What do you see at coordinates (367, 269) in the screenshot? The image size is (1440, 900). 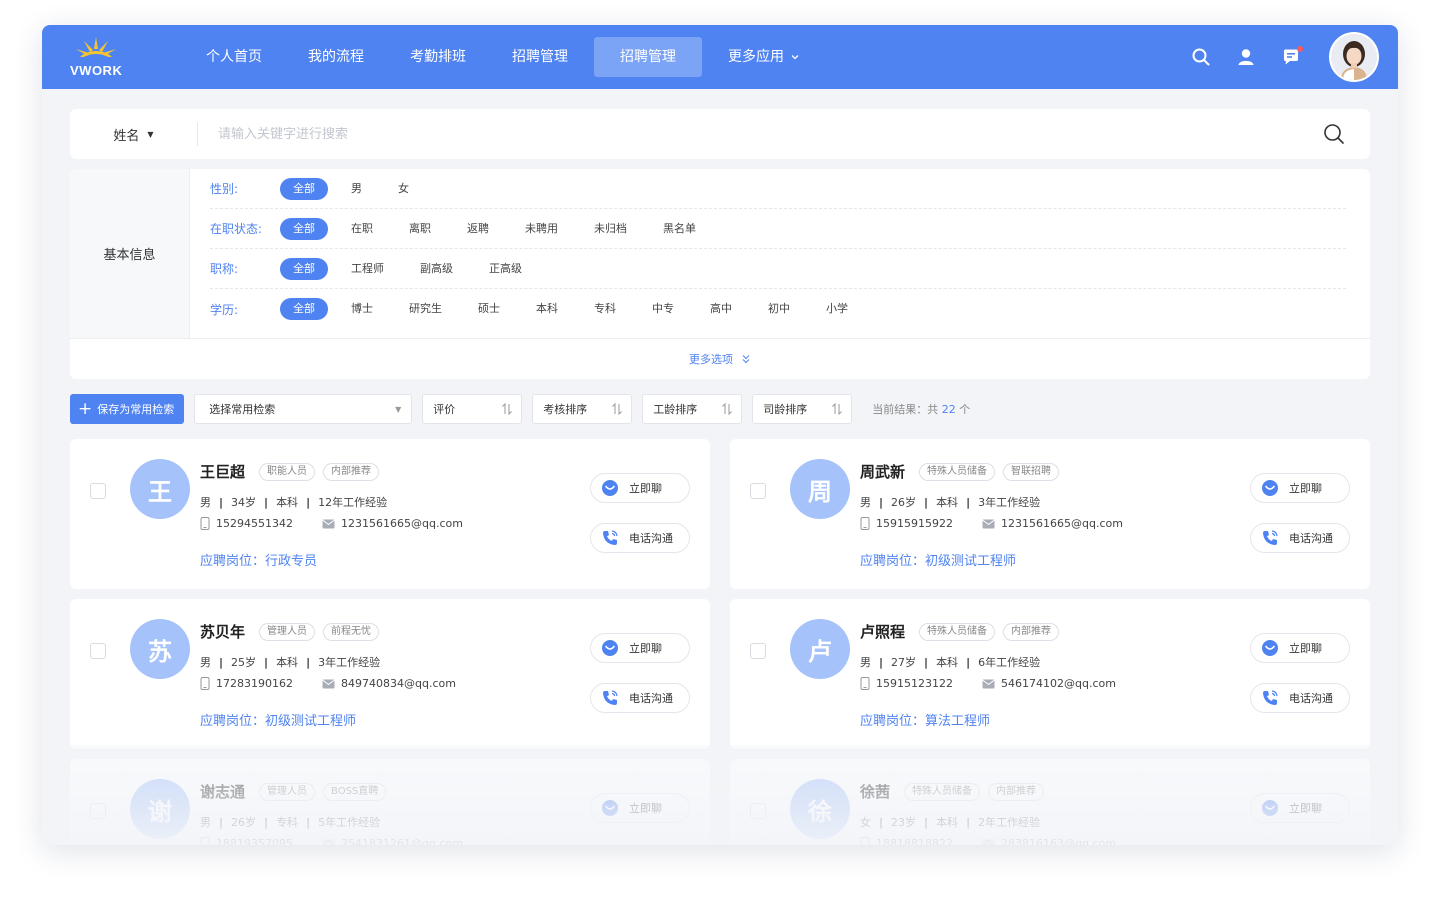 I see `filter-option-chip: 工程师` at bounding box center [367, 269].